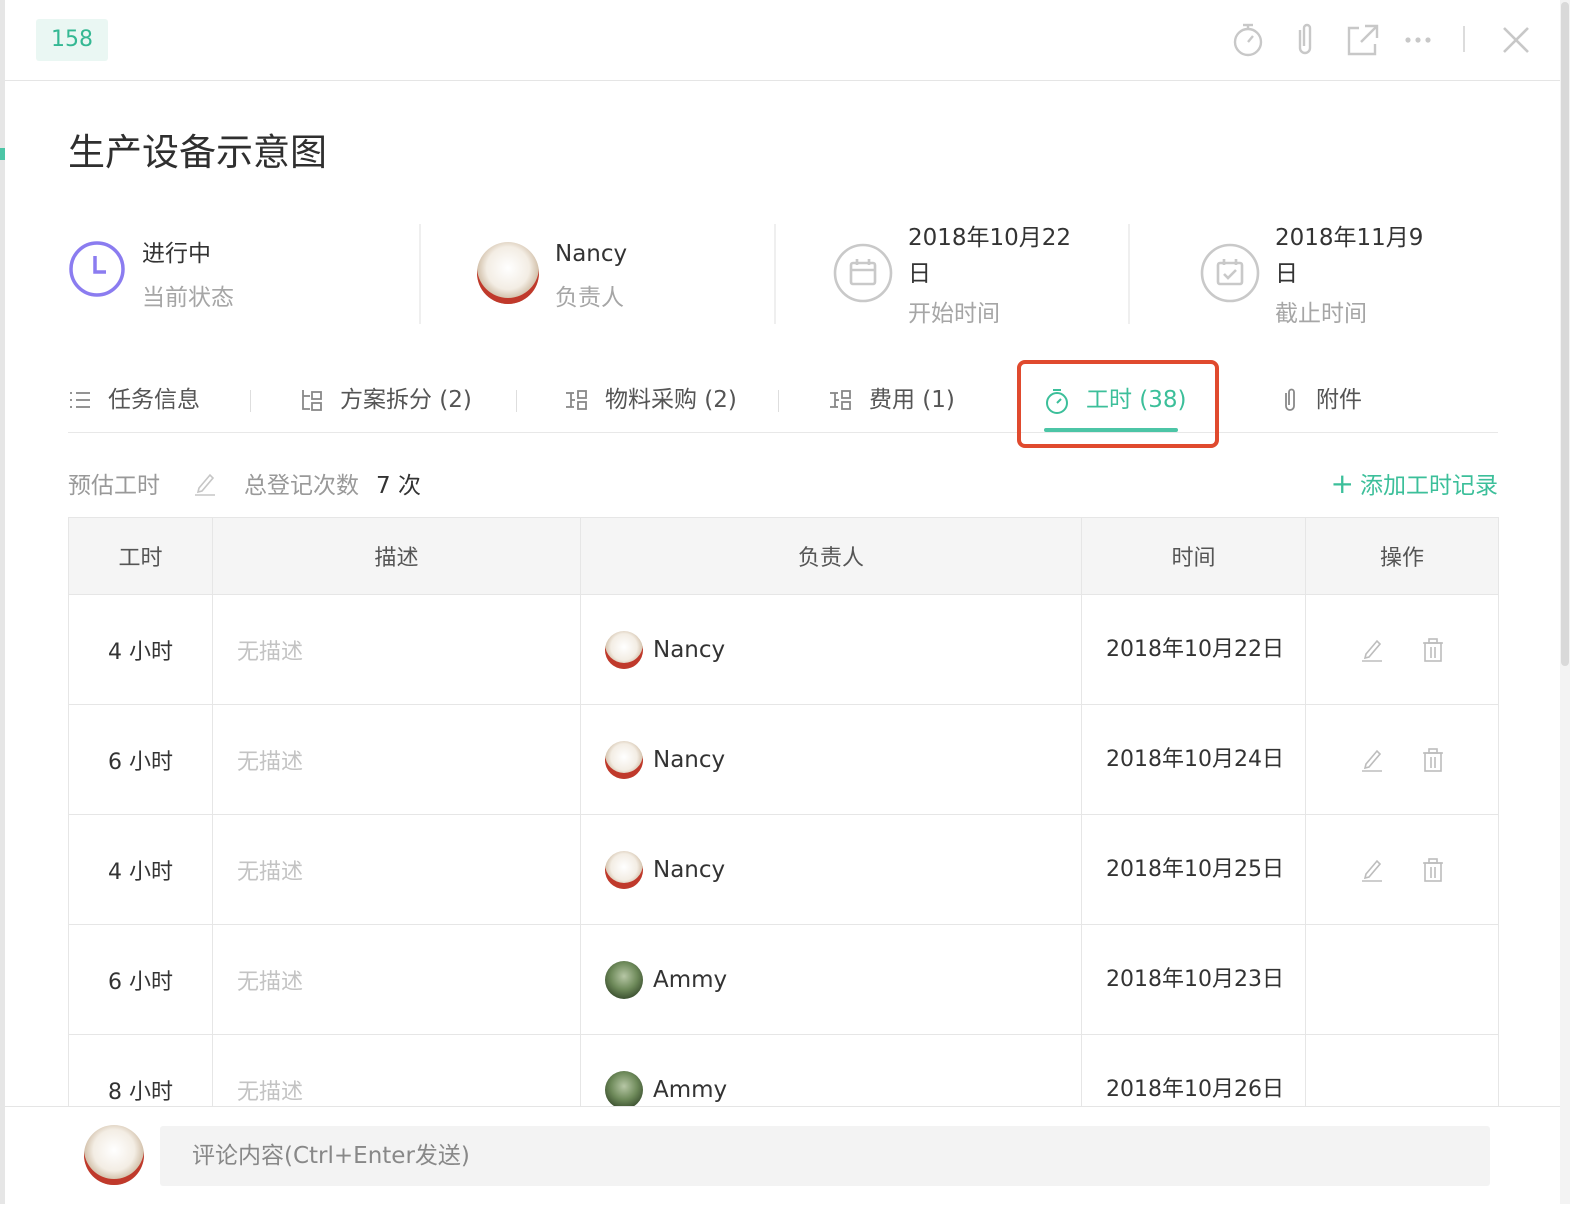 This screenshot has width=1570, height=1205. Describe the element at coordinates (140, 979) in the screenshot. I see `hours-cell: 6 小时` at that location.